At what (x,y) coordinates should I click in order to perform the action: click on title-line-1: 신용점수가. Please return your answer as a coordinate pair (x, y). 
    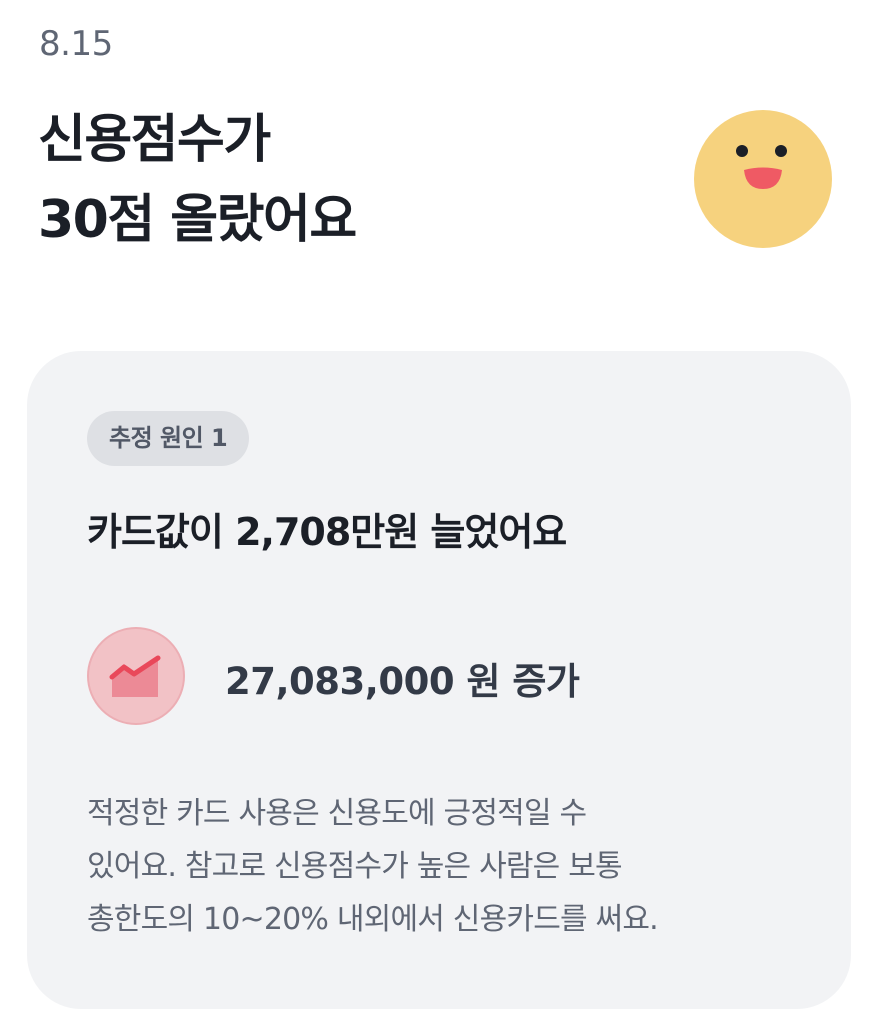
    Looking at the image, I should click on (154, 140).